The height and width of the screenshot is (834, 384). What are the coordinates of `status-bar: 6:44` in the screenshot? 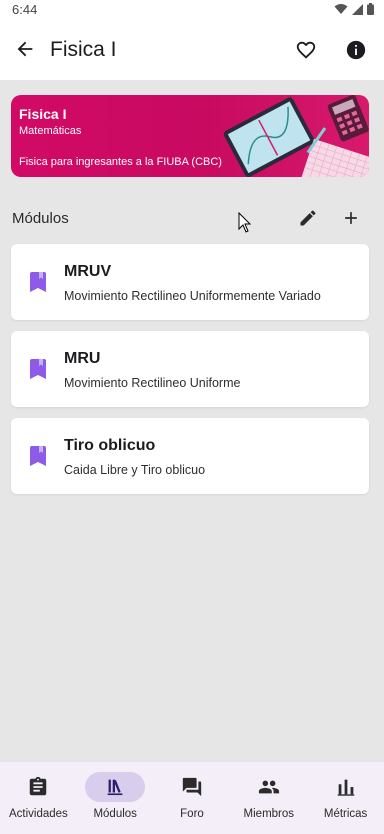 It's located at (192, 9).